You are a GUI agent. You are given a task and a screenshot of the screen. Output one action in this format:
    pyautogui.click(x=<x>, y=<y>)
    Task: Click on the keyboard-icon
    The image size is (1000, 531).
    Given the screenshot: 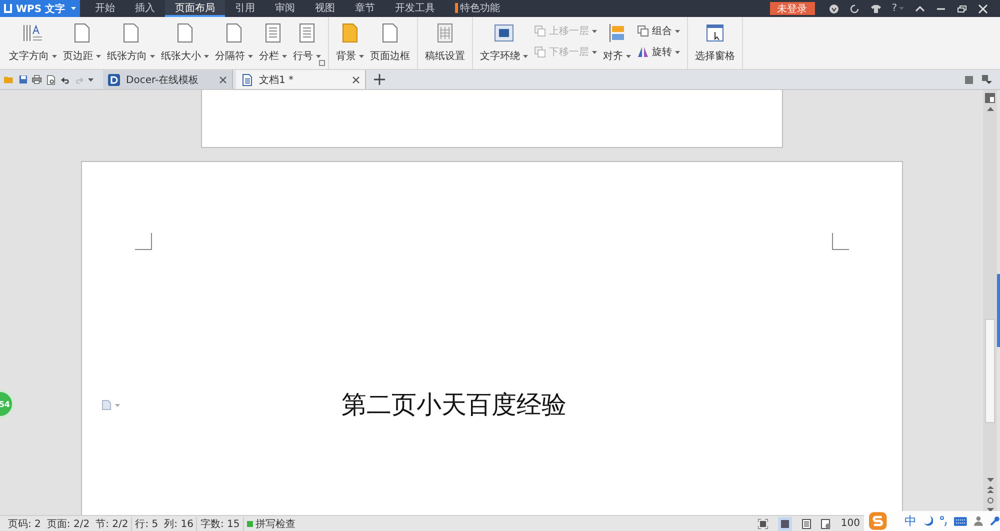 What is the action you would take?
    pyautogui.click(x=961, y=521)
    